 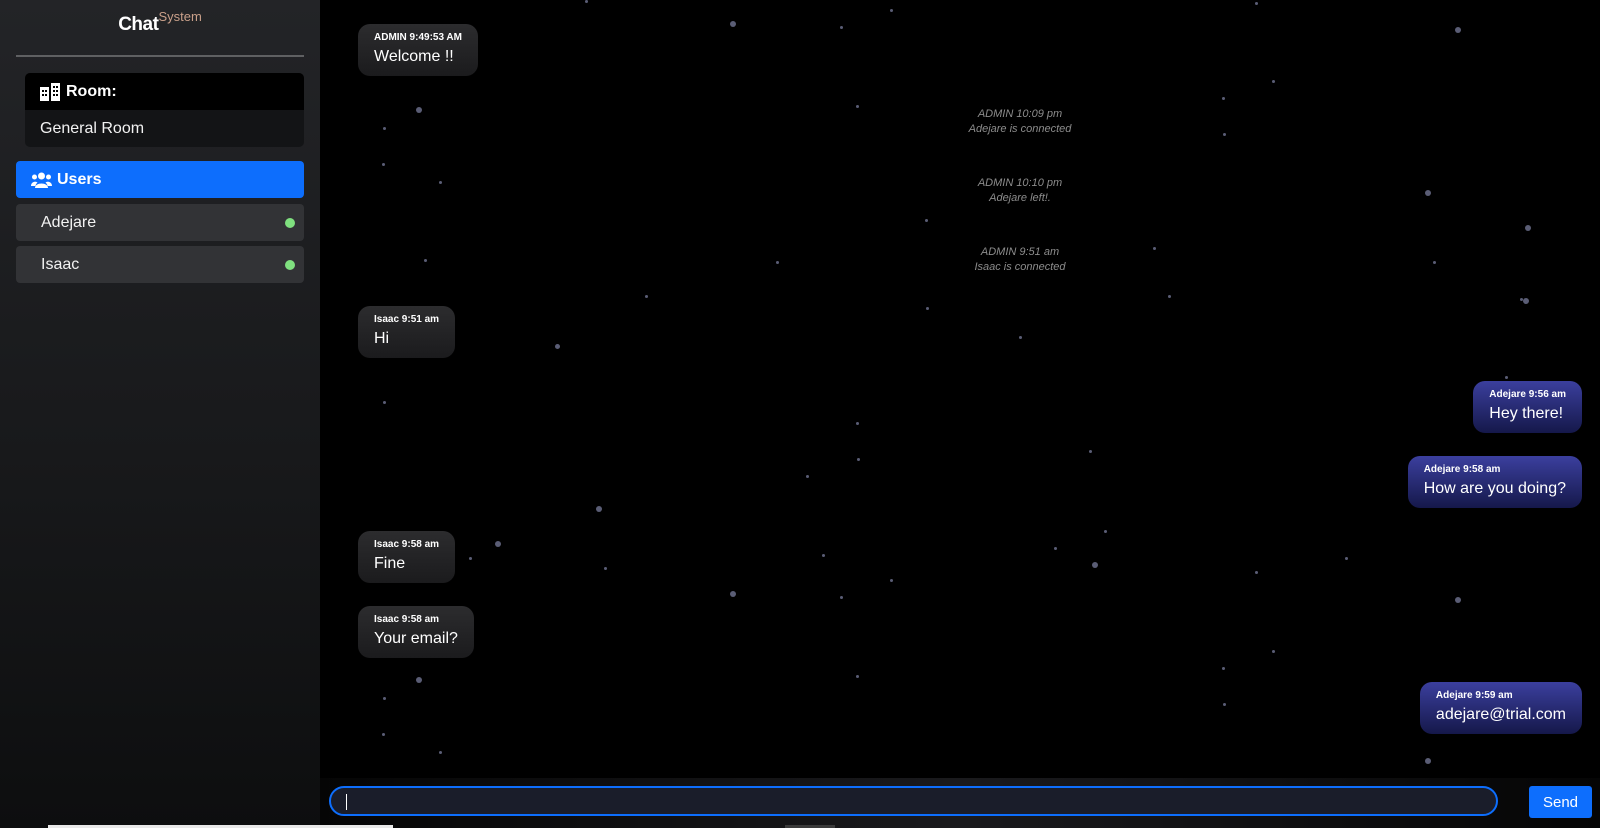 I want to click on user-name: Isaac, so click(x=60, y=264).